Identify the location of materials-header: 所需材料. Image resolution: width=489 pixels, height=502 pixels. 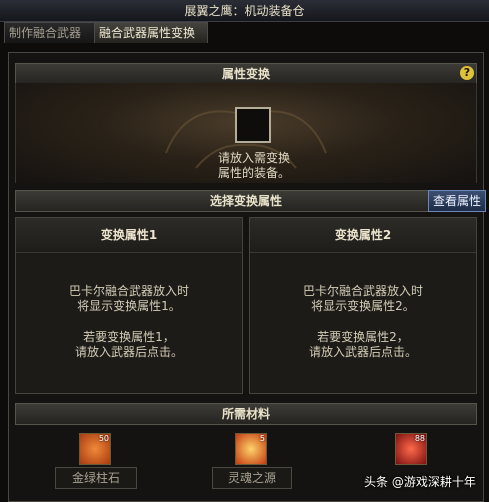
(246, 414).